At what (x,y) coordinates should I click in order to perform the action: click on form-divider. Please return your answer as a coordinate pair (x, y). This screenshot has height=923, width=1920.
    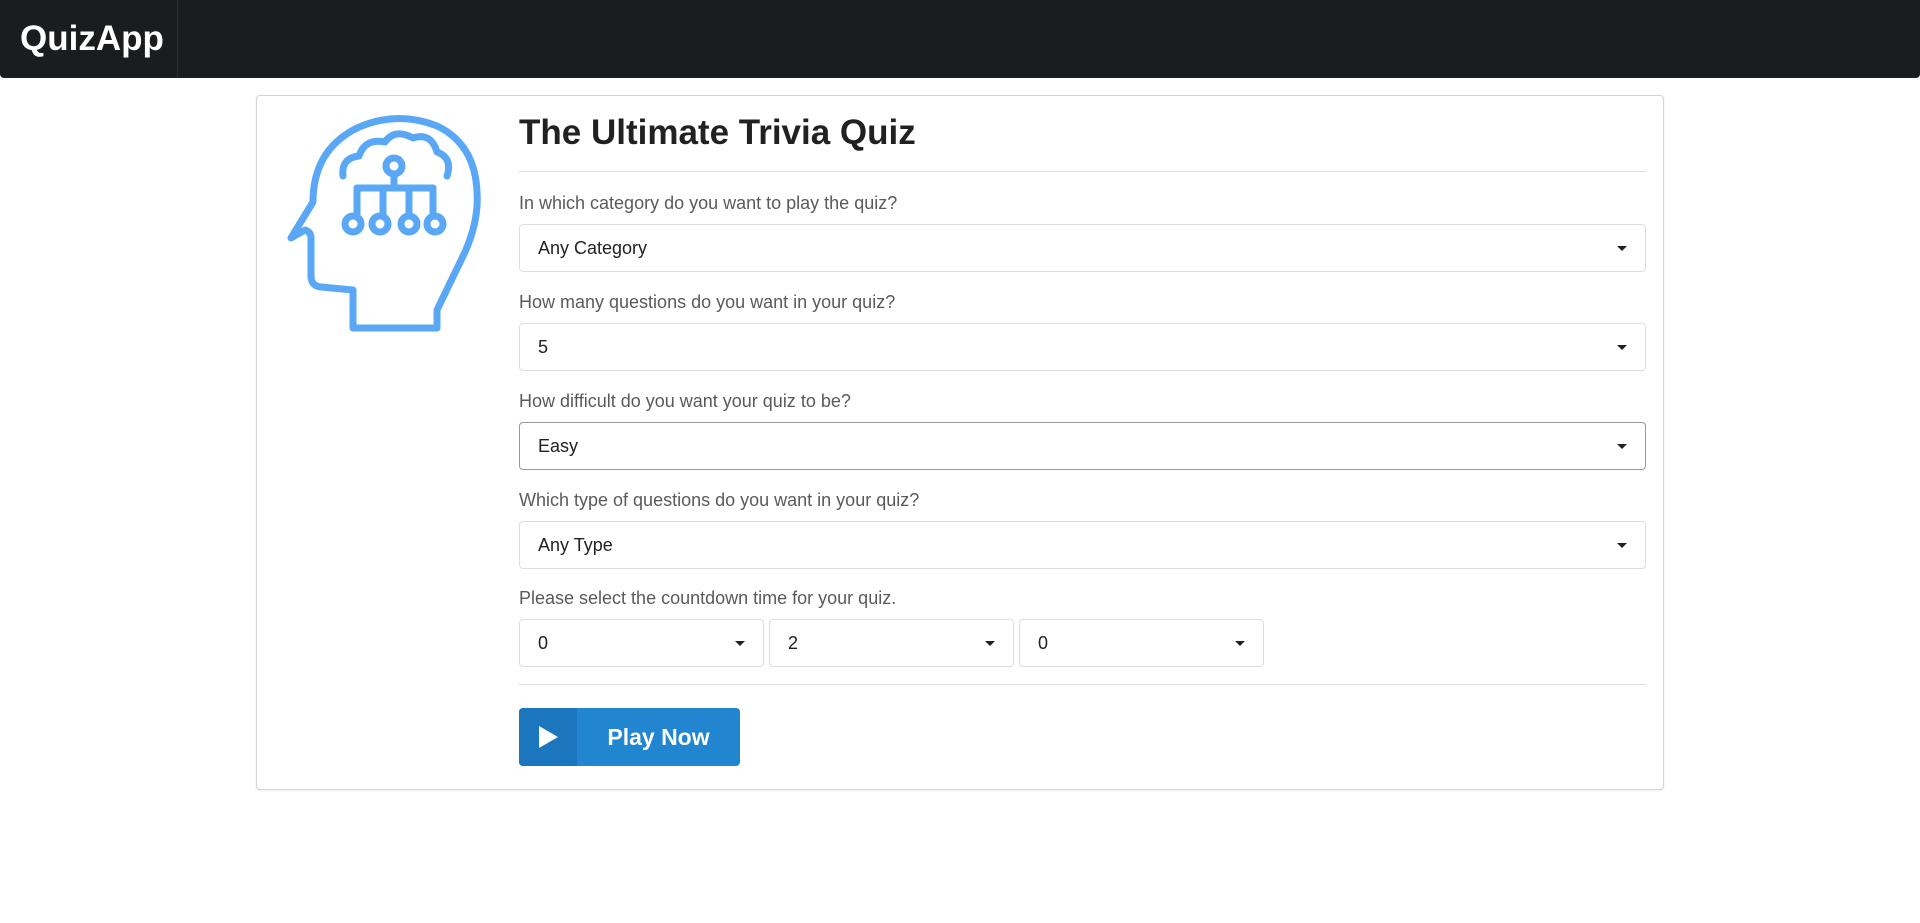
    Looking at the image, I should click on (1082, 684).